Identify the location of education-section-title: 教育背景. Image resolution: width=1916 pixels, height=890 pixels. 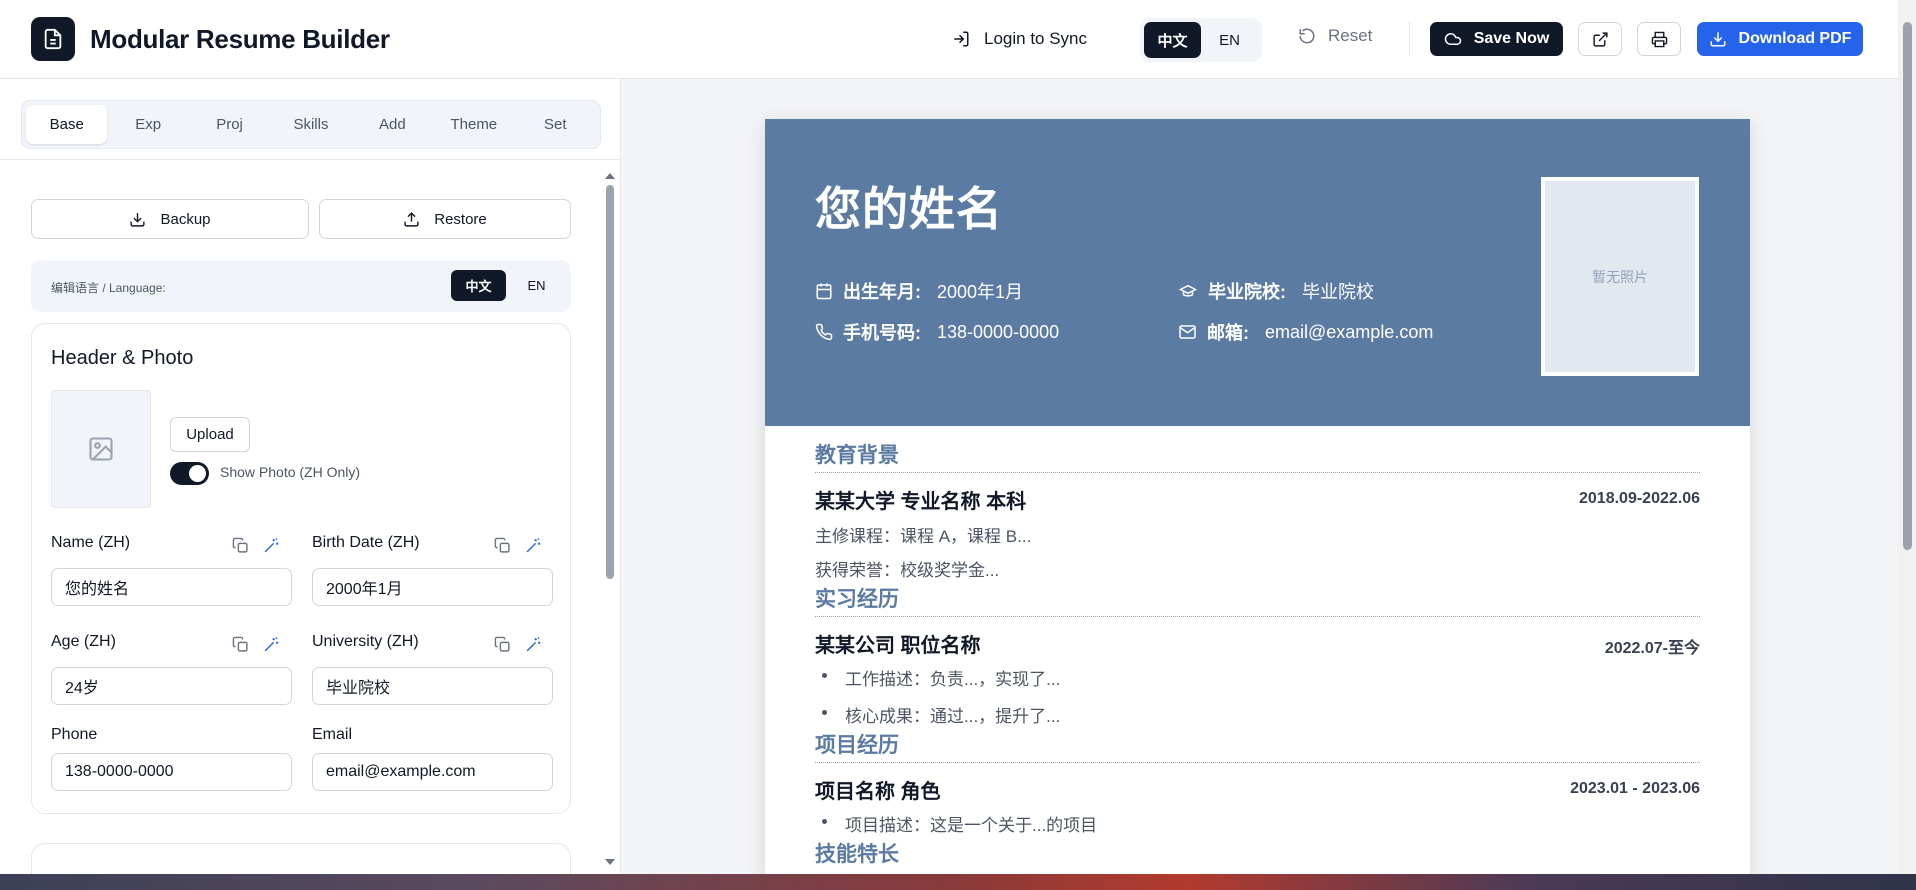
(857, 455).